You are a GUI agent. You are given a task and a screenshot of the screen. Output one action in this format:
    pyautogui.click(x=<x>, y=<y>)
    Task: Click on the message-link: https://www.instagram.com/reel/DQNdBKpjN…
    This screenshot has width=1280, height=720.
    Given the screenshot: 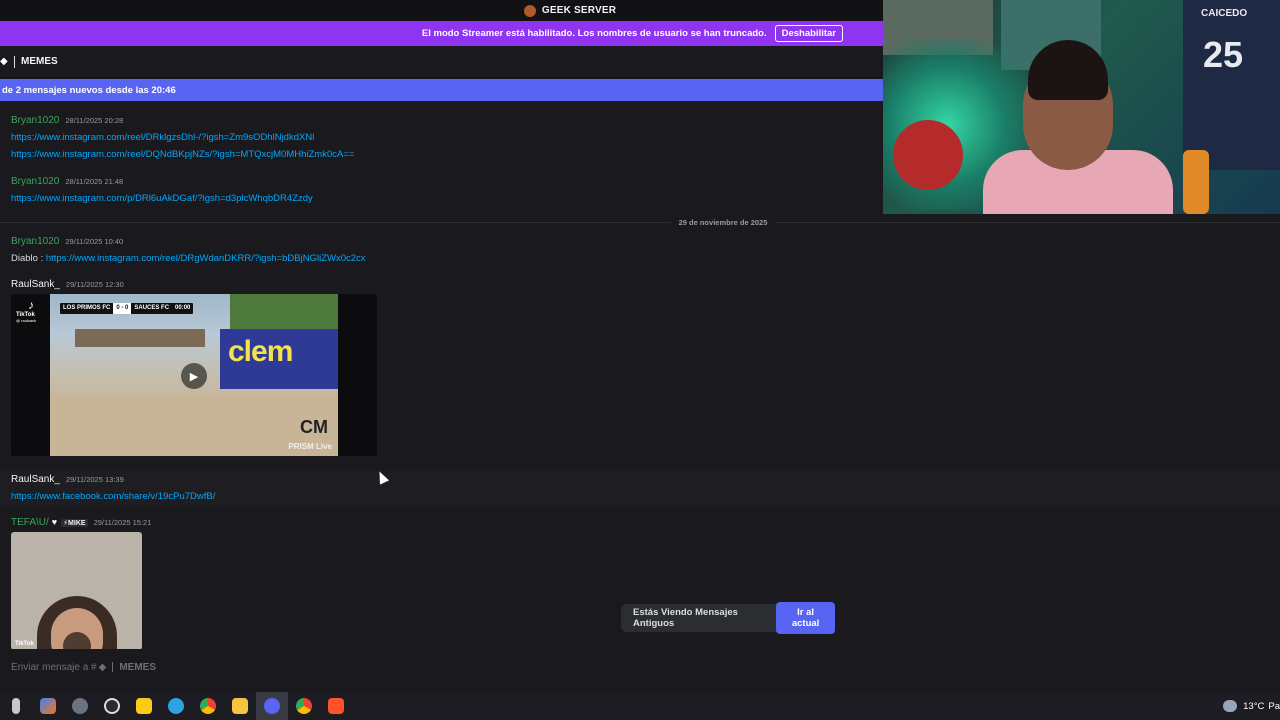 What is the action you would take?
    pyautogui.click(x=182, y=154)
    